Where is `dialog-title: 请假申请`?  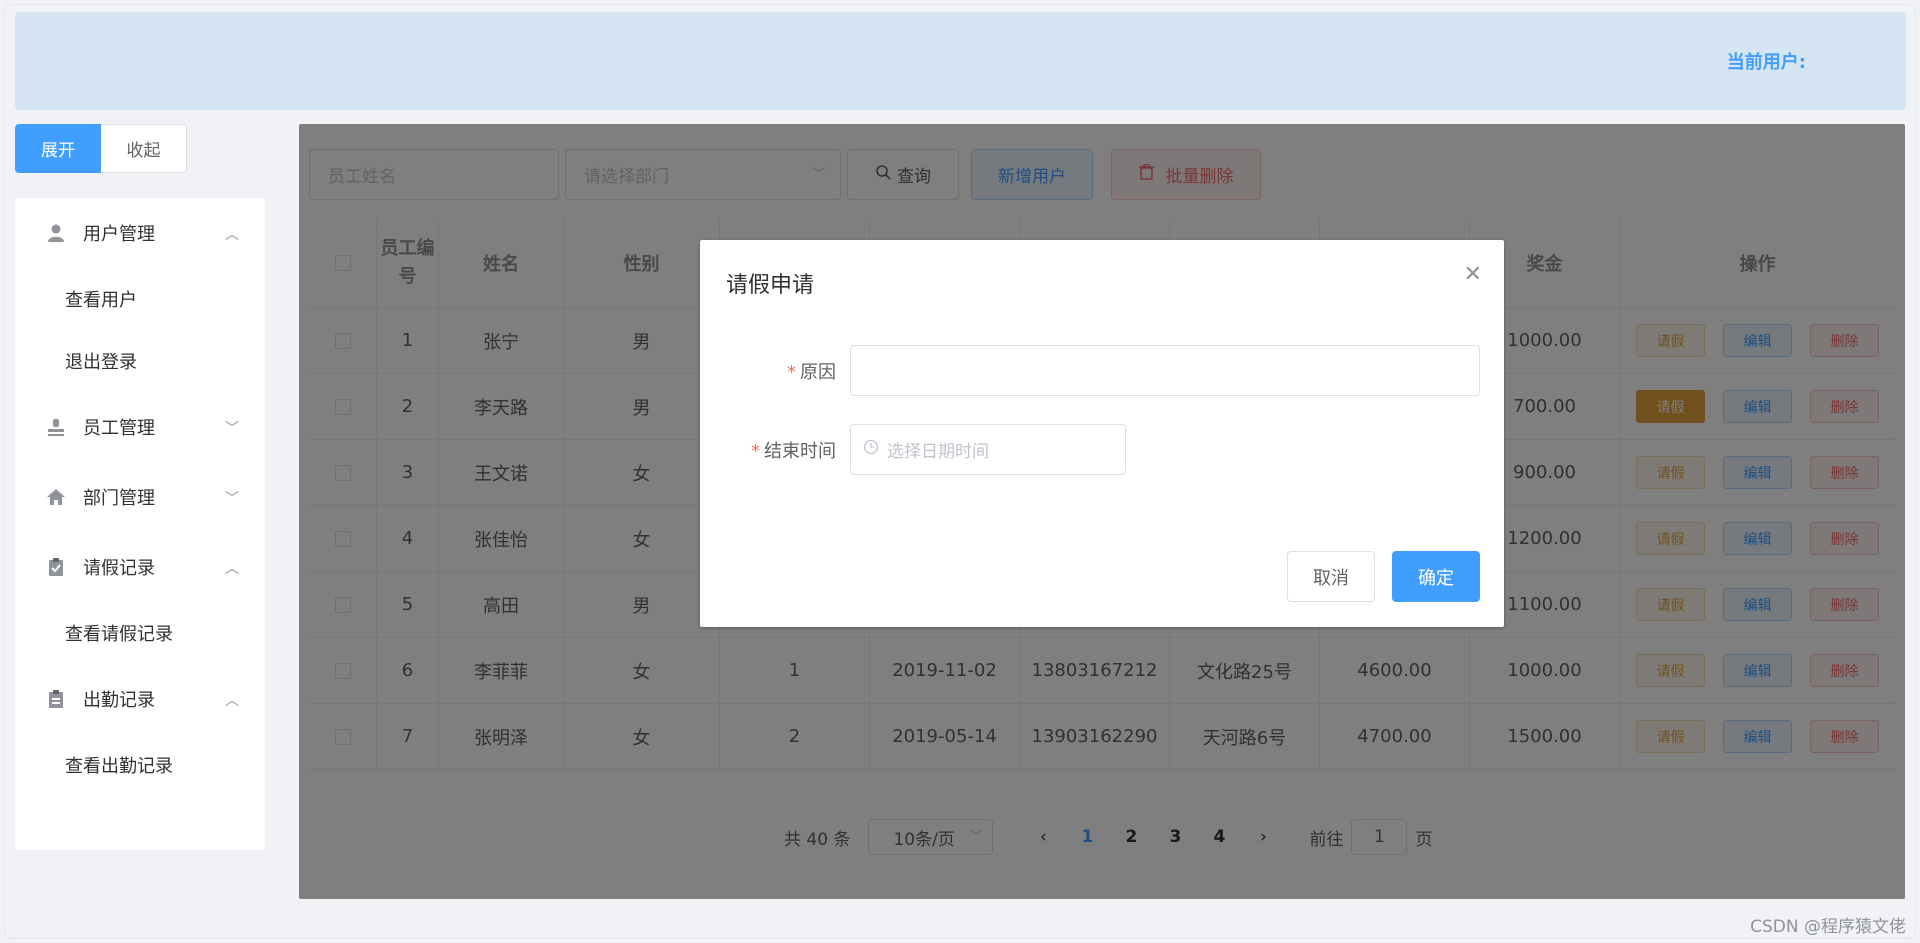 dialog-title: 请假申请 is located at coordinates (770, 285).